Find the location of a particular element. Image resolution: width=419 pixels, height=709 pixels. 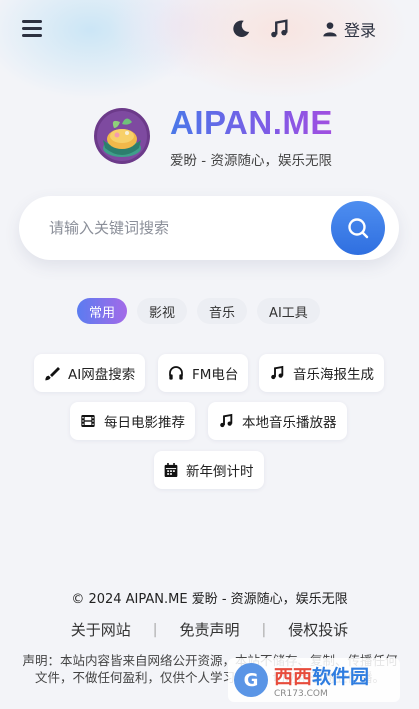

tool-label: AI网盘搜索 is located at coordinates (102, 375).